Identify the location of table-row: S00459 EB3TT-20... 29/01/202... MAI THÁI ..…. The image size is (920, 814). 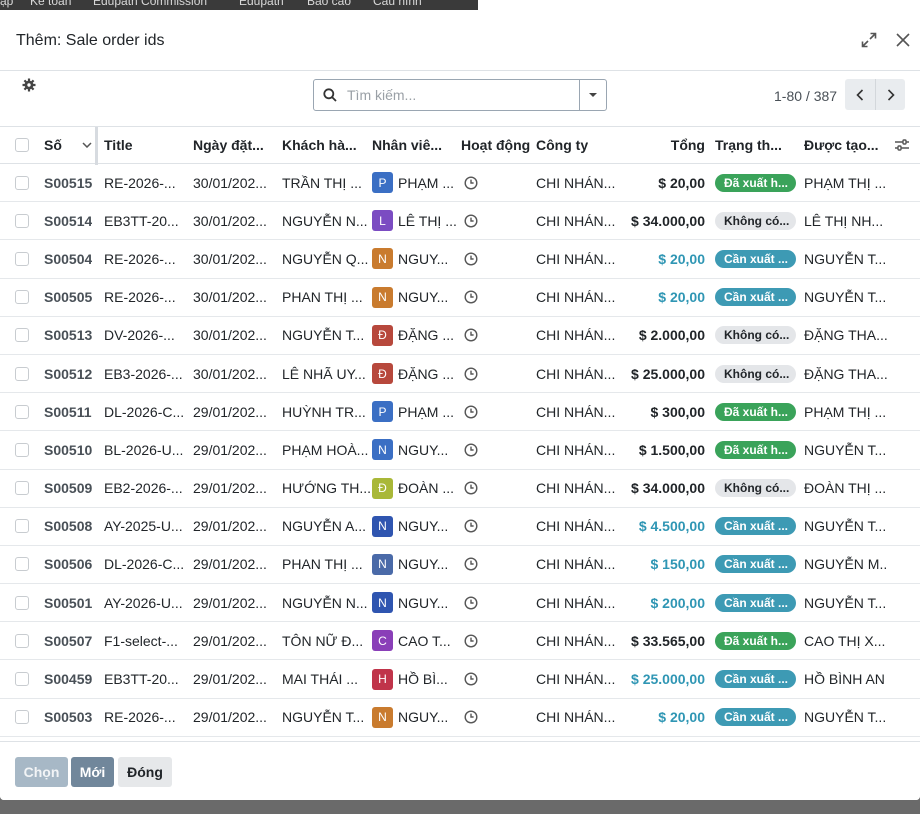
(460, 679).